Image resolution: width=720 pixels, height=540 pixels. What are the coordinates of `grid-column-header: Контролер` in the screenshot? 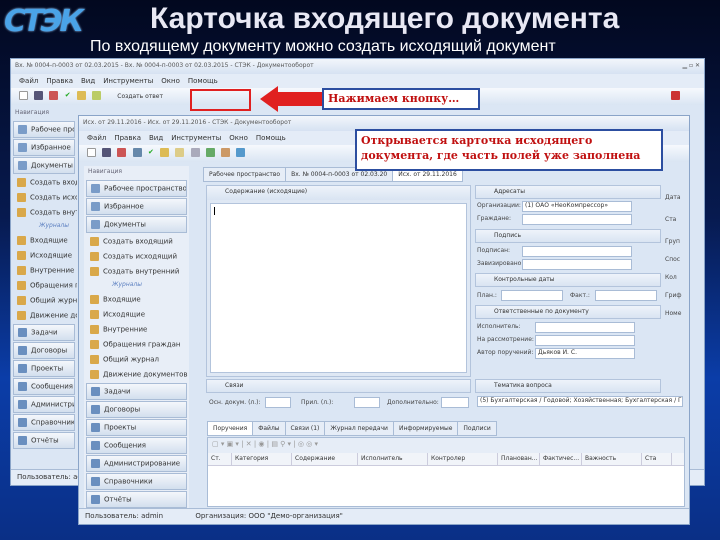 It's located at (463, 459).